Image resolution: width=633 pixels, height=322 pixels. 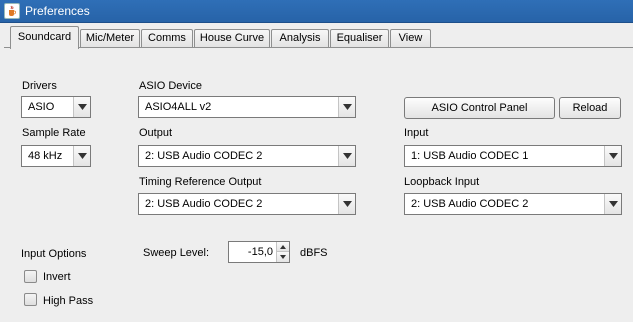 What do you see at coordinates (283, 257) in the screenshot?
I see `spinner-down-icon` at bounding box center [283, 257].